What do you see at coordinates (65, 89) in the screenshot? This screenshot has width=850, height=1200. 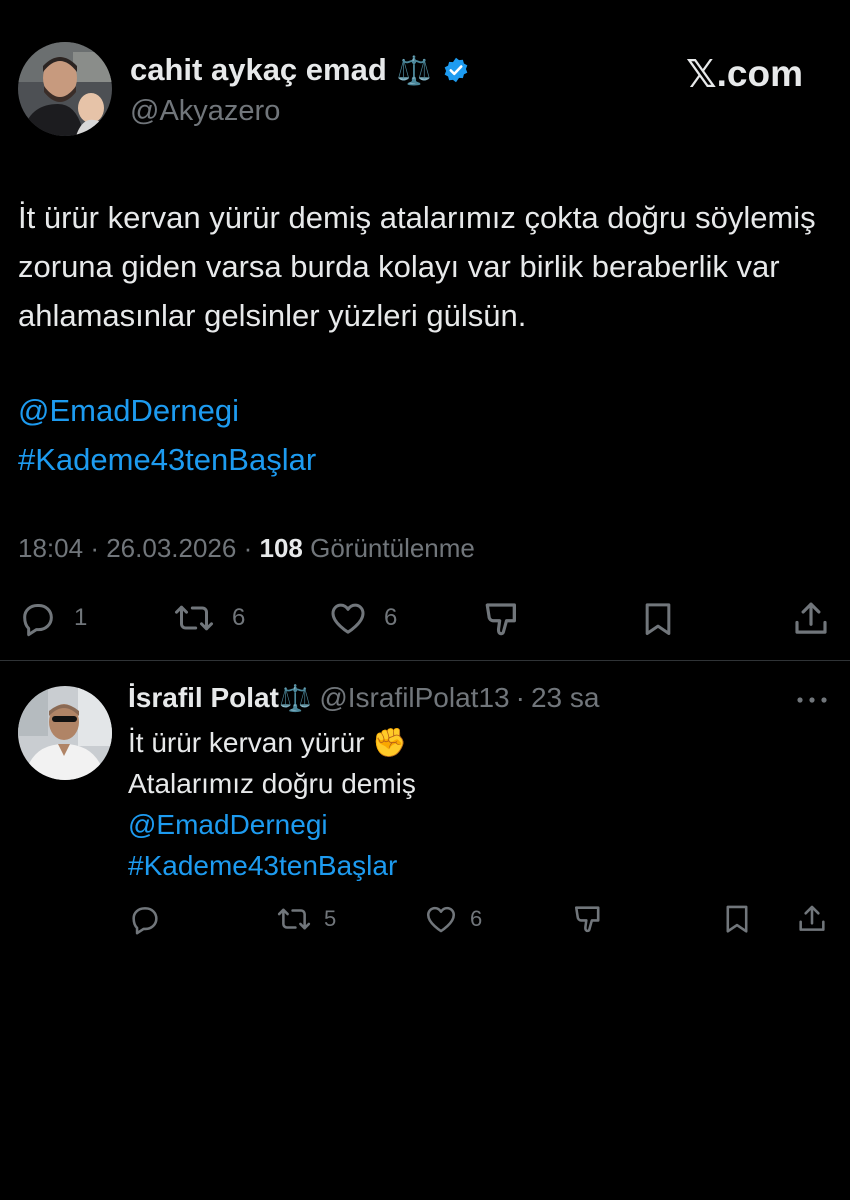 I see `avatar` at bounding box center [65, 89].